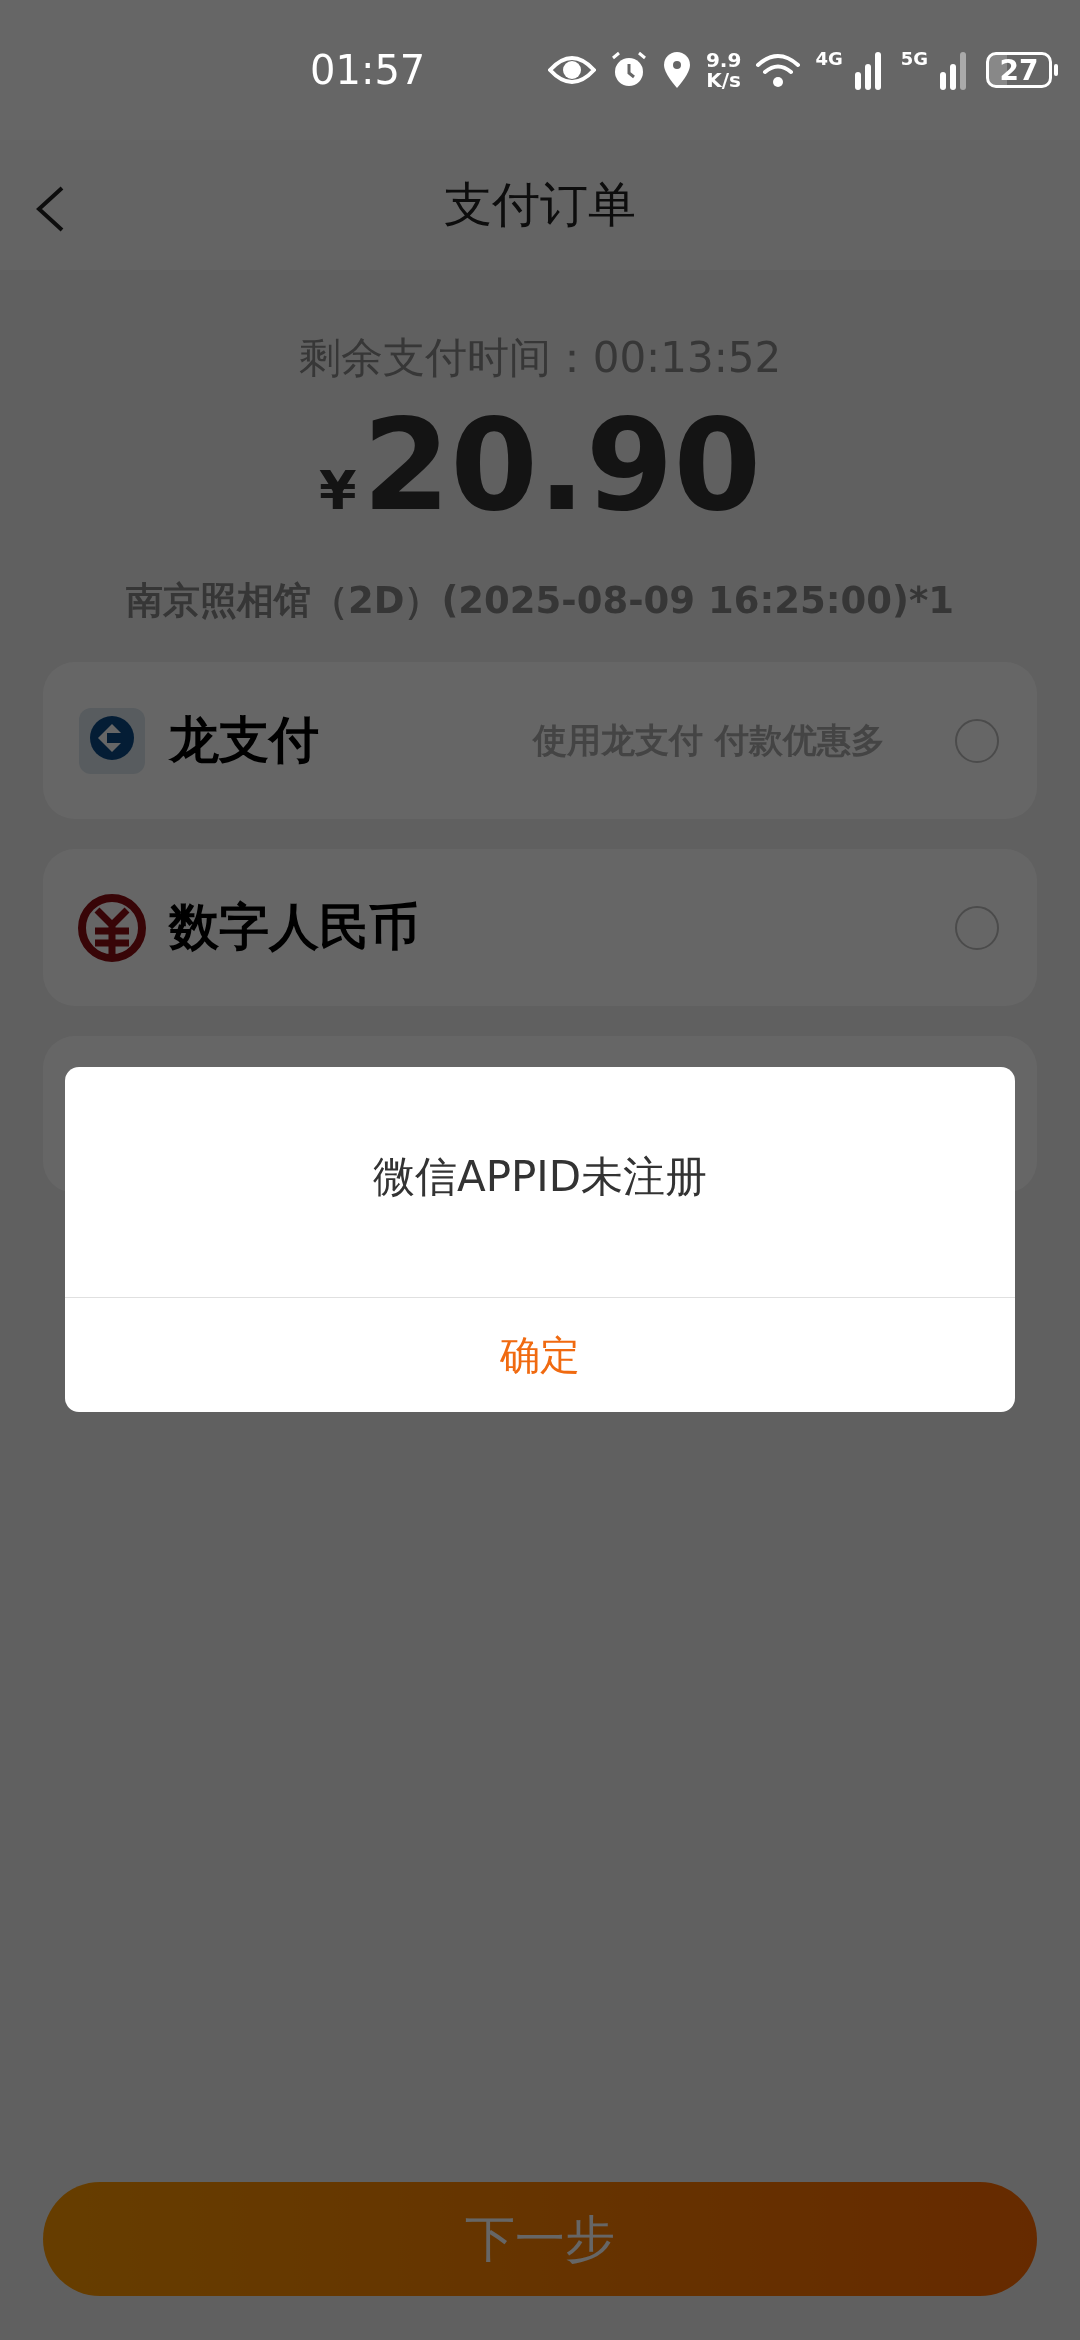  What do you see at coordinates (112, 927) in the screenshot?
I see `digital-yuan-icon` at bounding box center [112, 927].